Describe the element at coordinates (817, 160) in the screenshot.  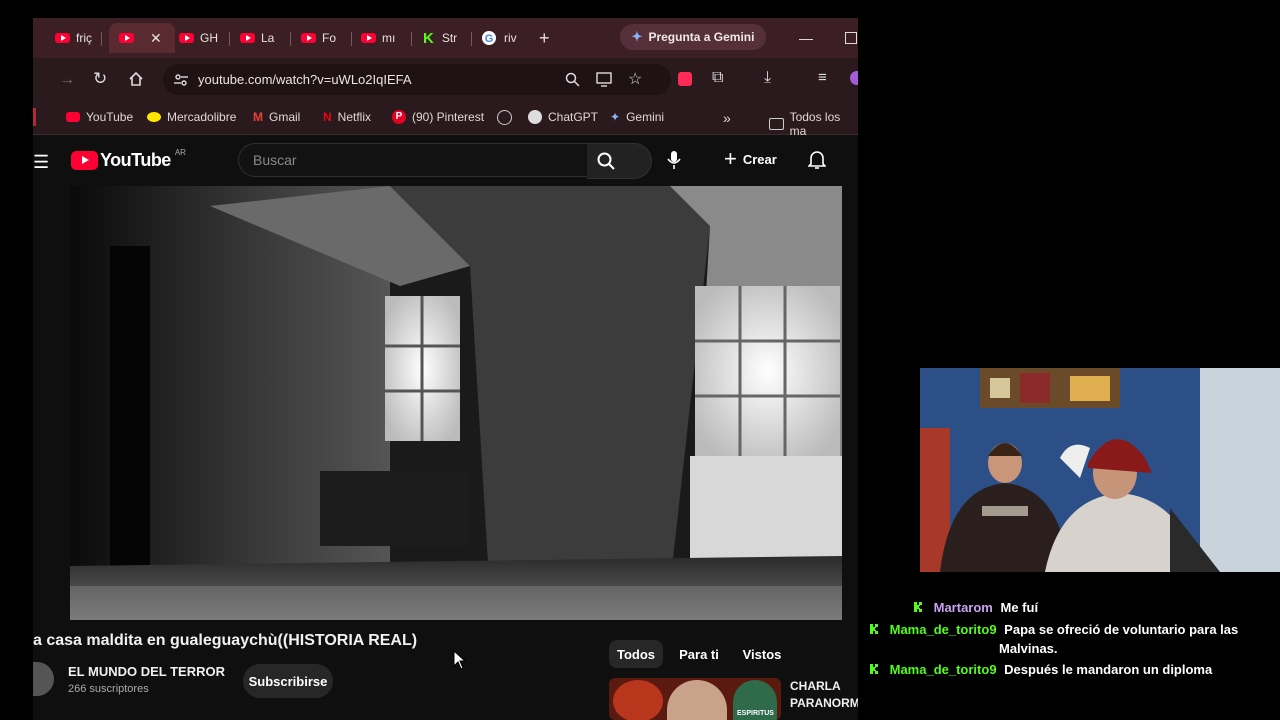
I see `notifications-bell-icon` at that location.